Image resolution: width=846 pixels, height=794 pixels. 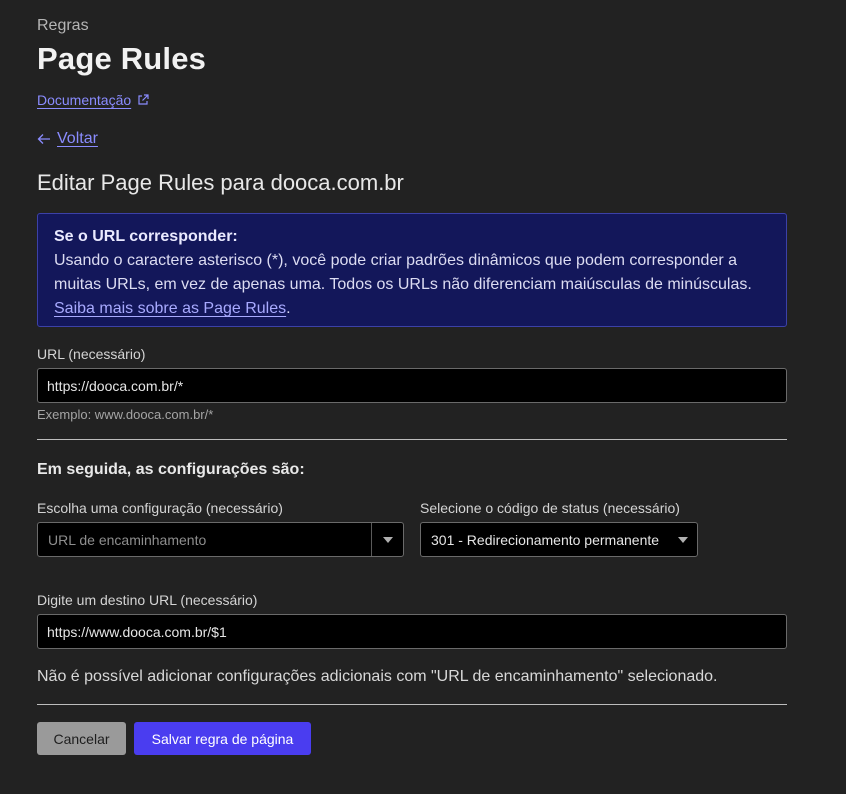 What do you see at coordinates (84, 100) in the screenshot?
I see `documentation-link-label: Documentação` at bounding box center [84, 100].